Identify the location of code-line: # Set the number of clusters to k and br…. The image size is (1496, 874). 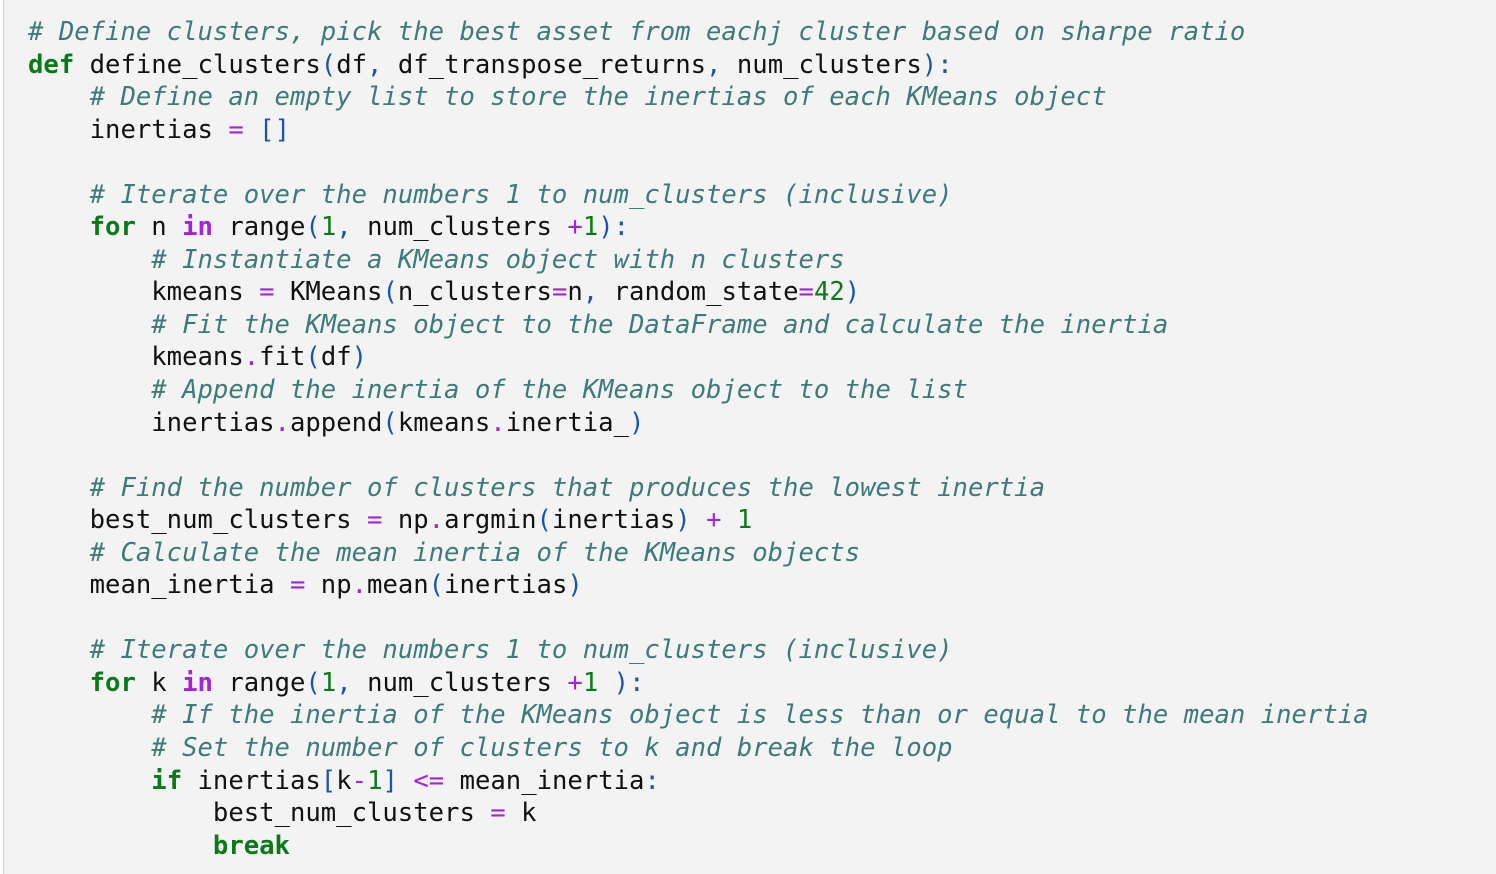
(698, 748).